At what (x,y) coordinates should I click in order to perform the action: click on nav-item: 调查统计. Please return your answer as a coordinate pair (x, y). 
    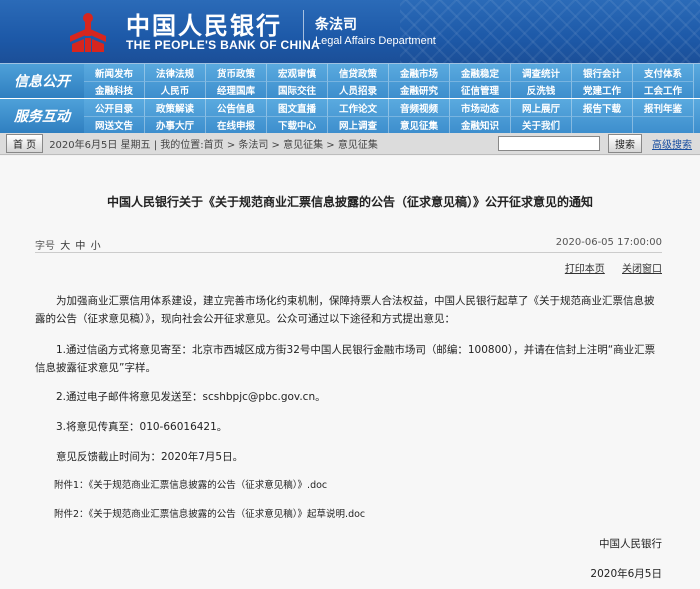
    Looking at the image, I should click on (541, 72).